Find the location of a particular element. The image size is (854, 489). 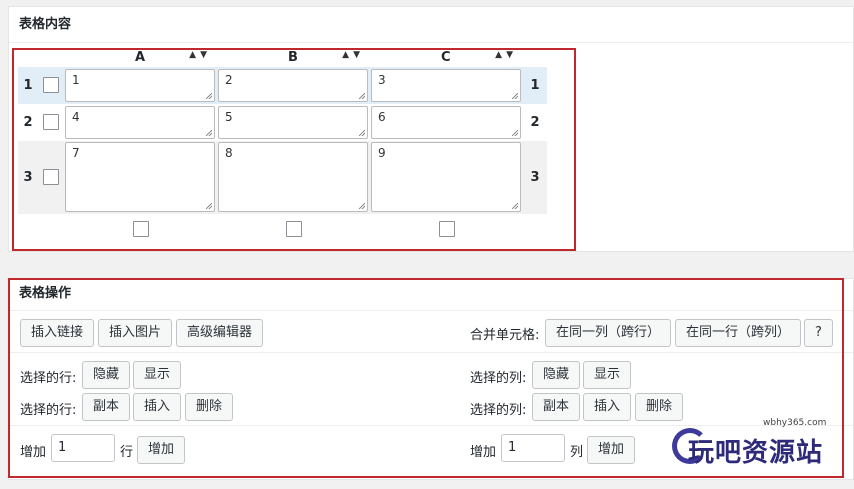

hide-rows-button: 隐藏 is located at coordinates (106, 375).